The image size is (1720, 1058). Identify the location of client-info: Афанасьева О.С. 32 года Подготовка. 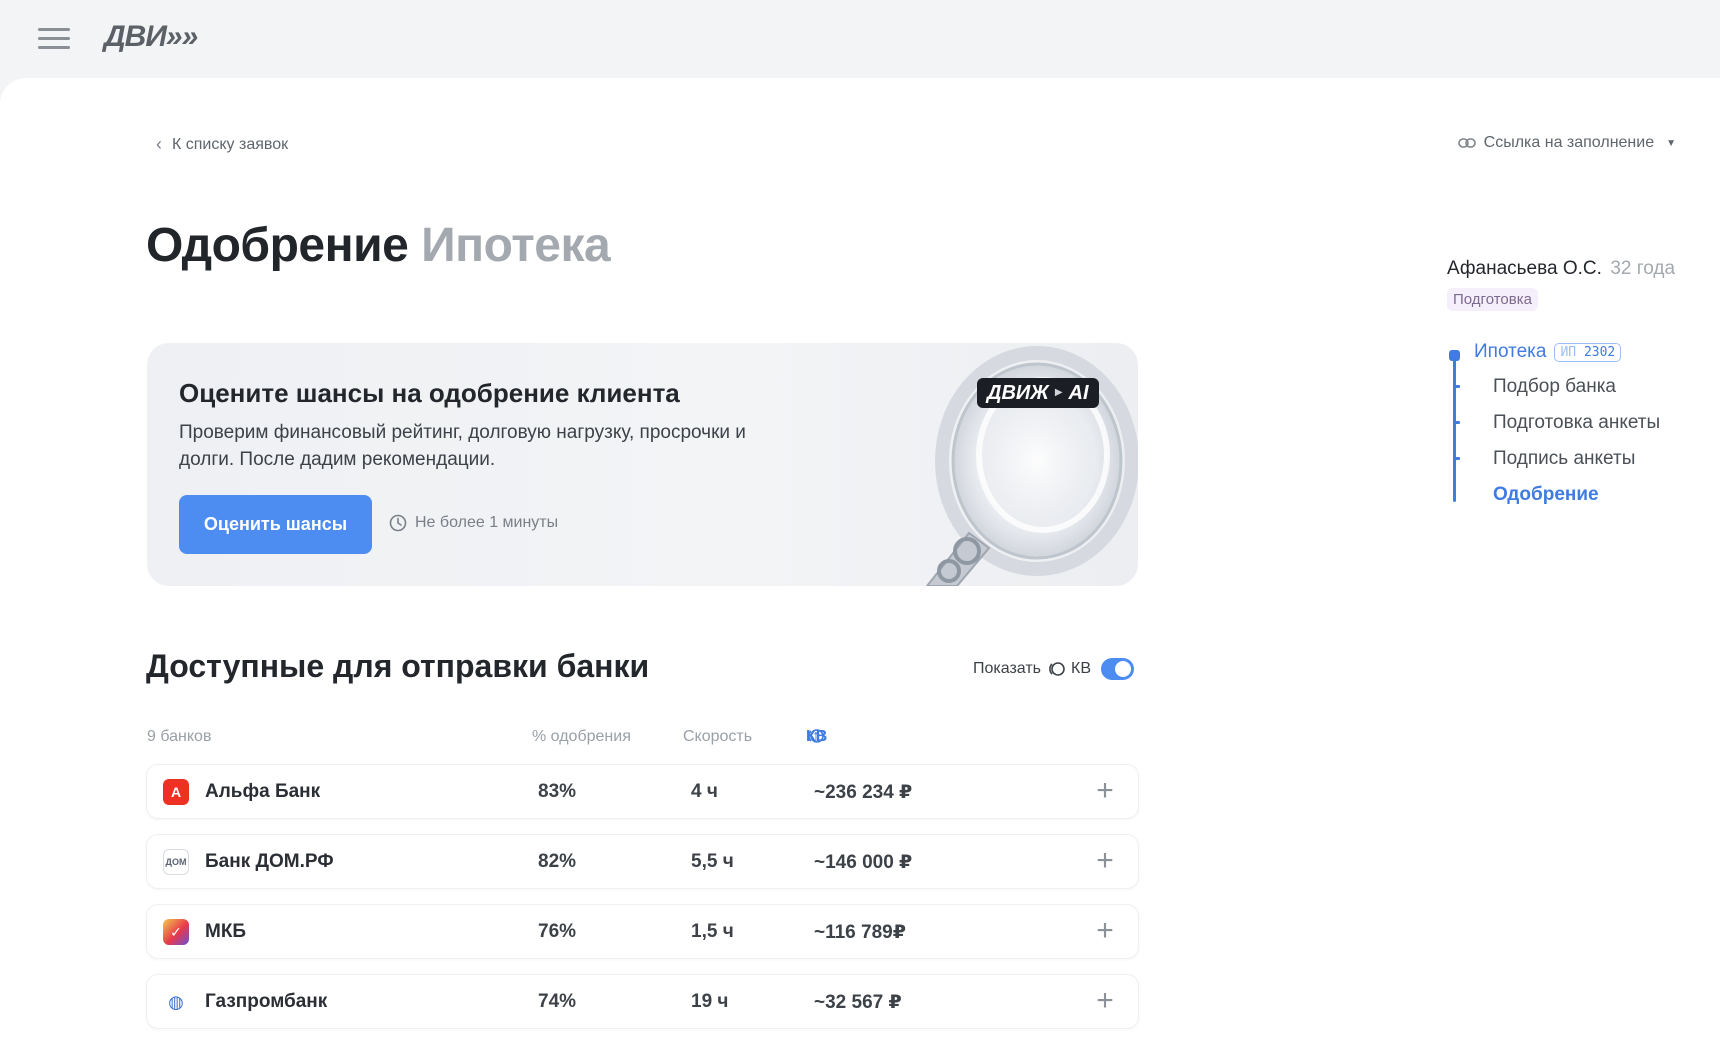
(1561, 284).